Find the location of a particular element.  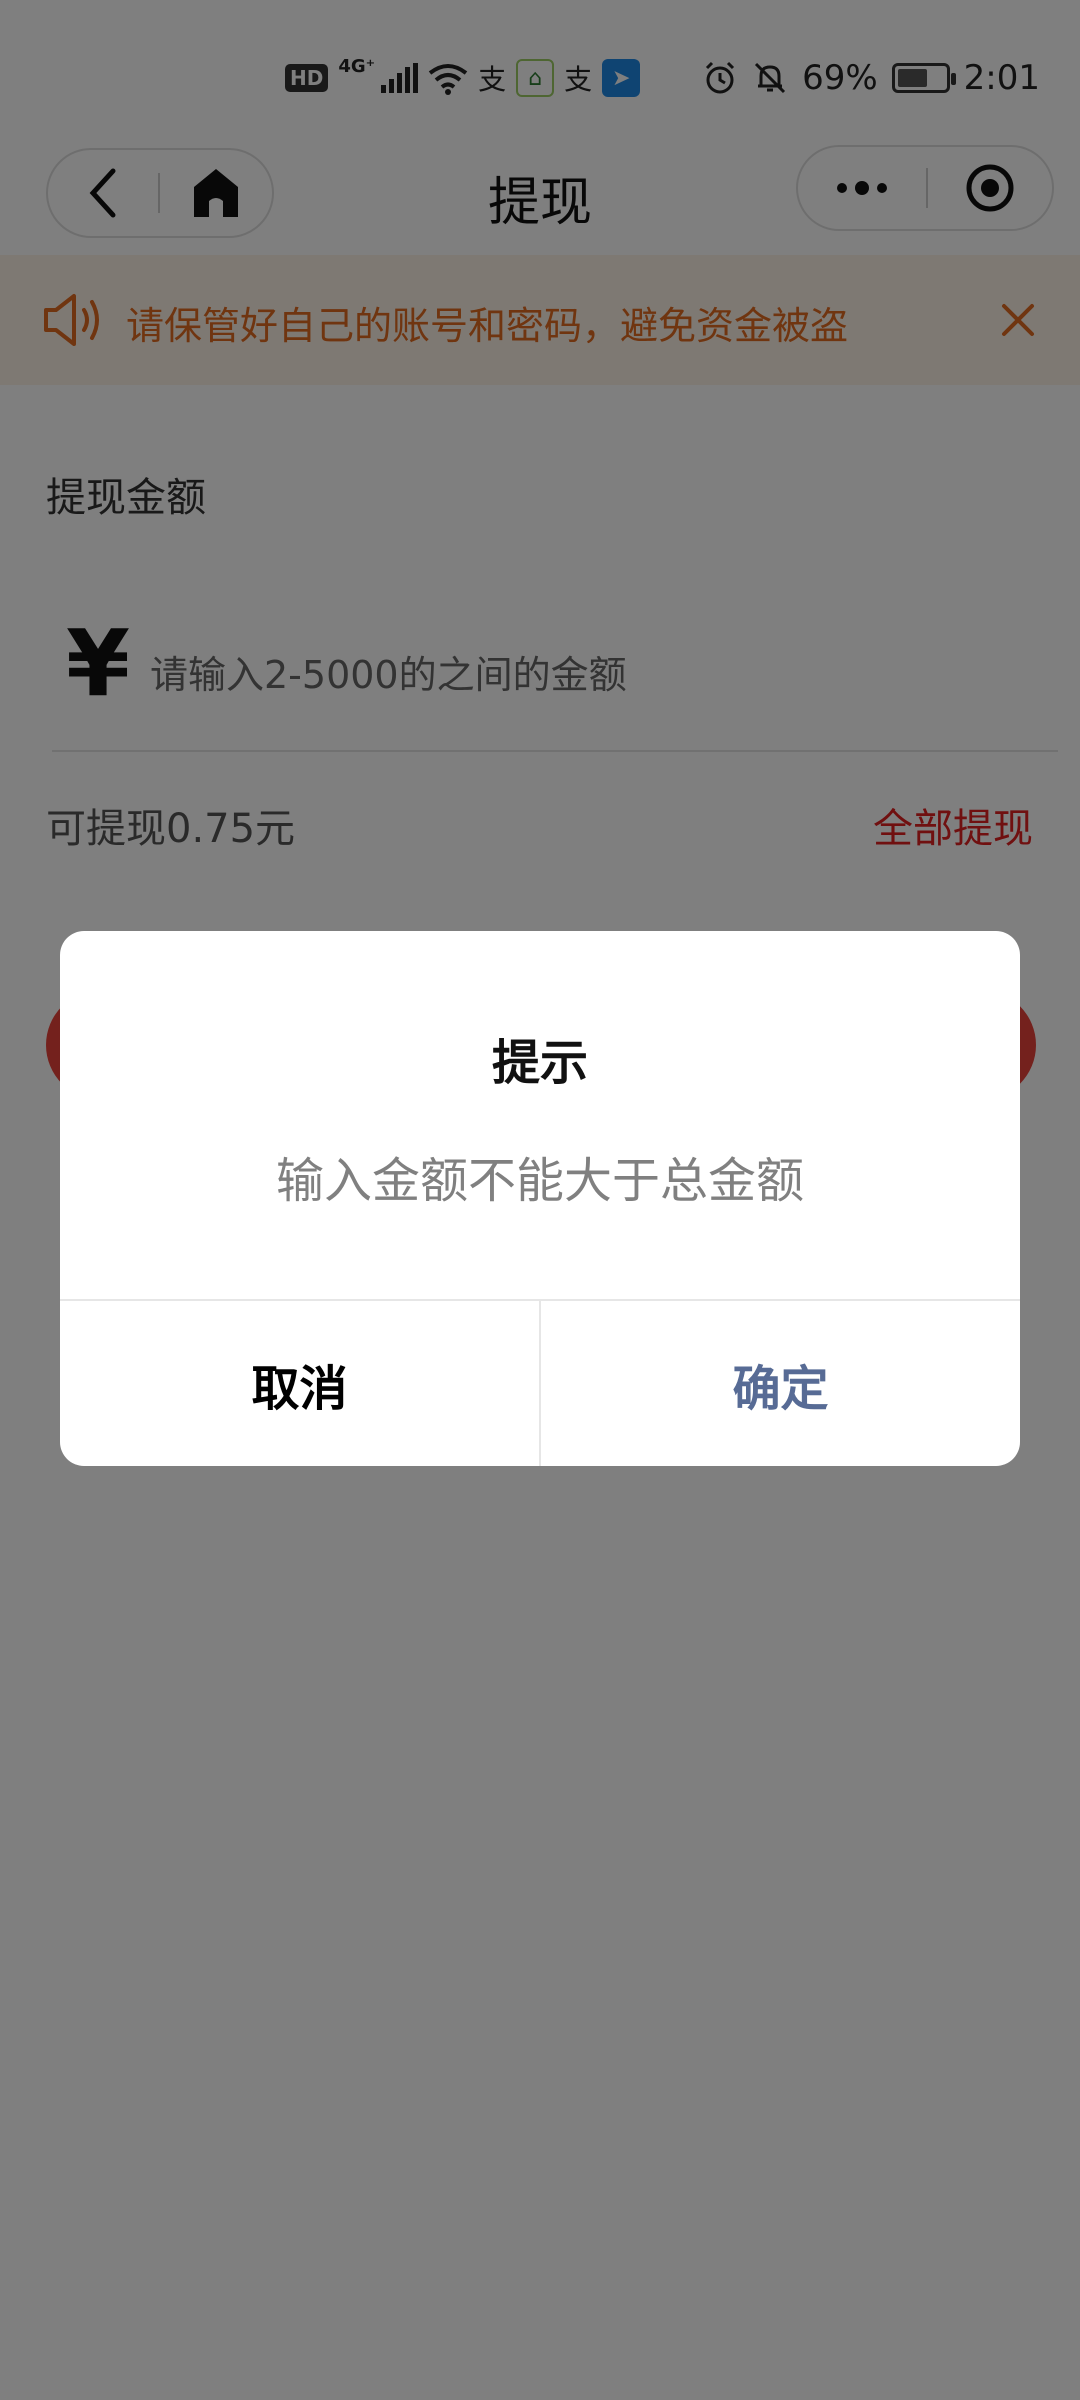

confirm-button: 确定 is located at coordinates (780, 1383).